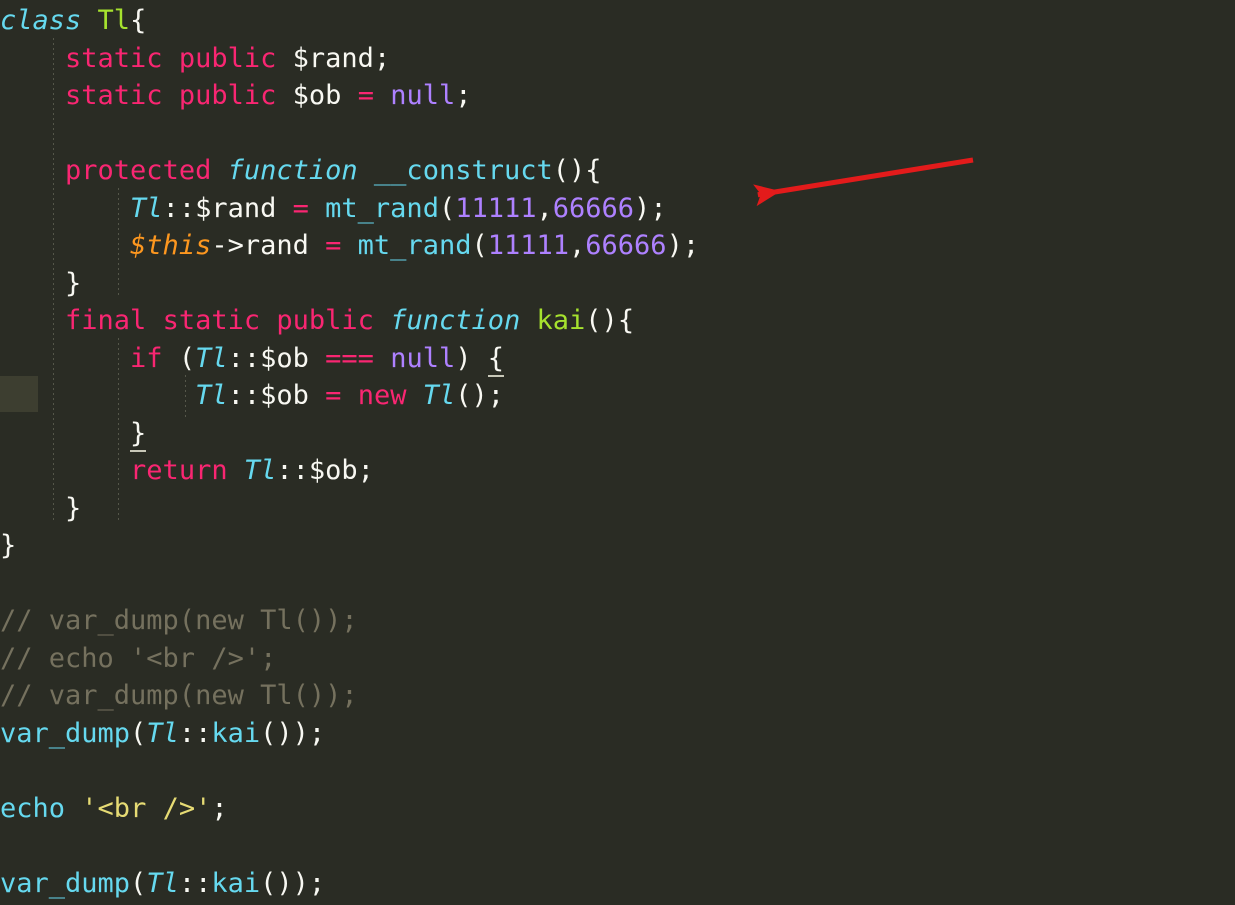 This screenshot has width=1235, height=905. What do you see at coordinates (138, 170) in the screenshot?
I see `token-keyword: protected` at bounding box center [138, 170].